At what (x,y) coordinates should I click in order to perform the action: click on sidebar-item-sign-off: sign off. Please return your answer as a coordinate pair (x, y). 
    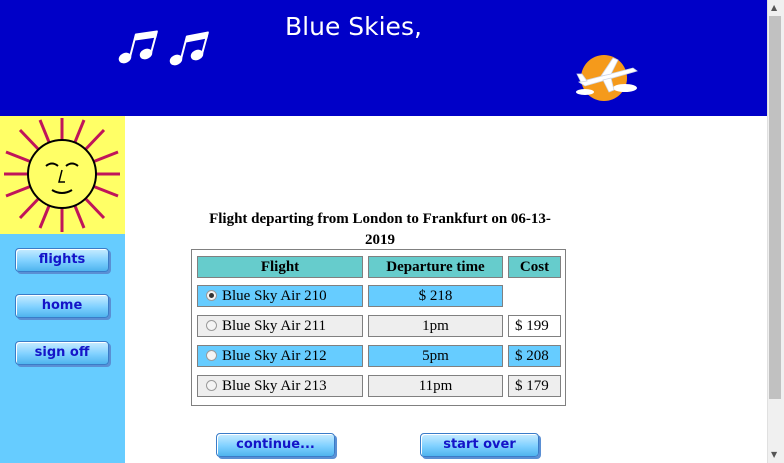
    Looking at the image, I should click on (62, 353).